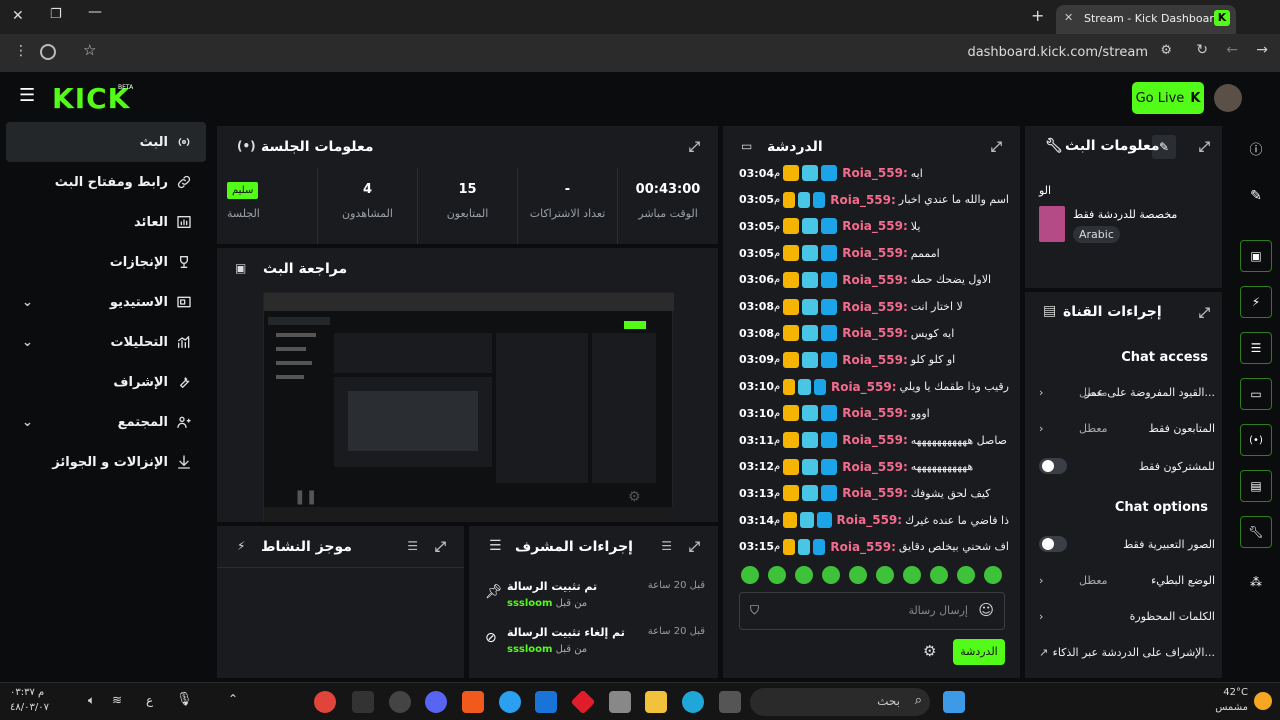 This screenshot has width=1280, height=720. I want to click on back-icon: →, so click(1262, 50).